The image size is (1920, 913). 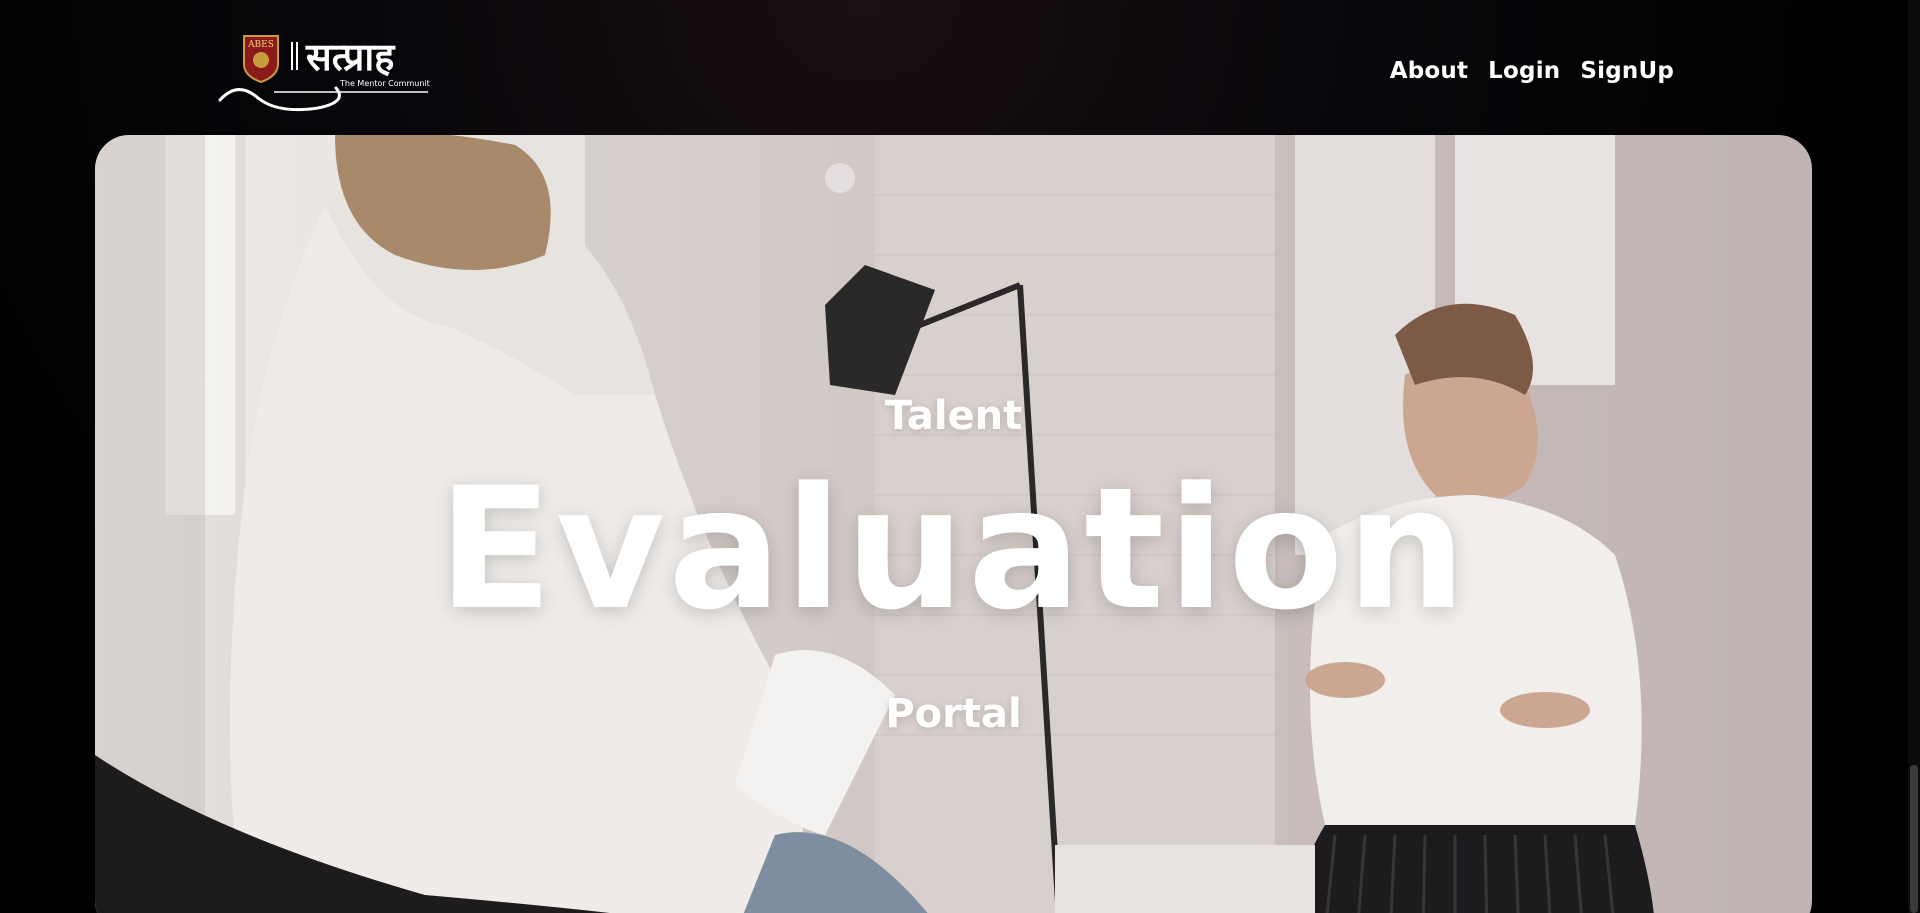 What do you see at coordinates (953, 416) in the screenshot?
I see `hero-line-talent: Talent` at bounding box center [953, 416].